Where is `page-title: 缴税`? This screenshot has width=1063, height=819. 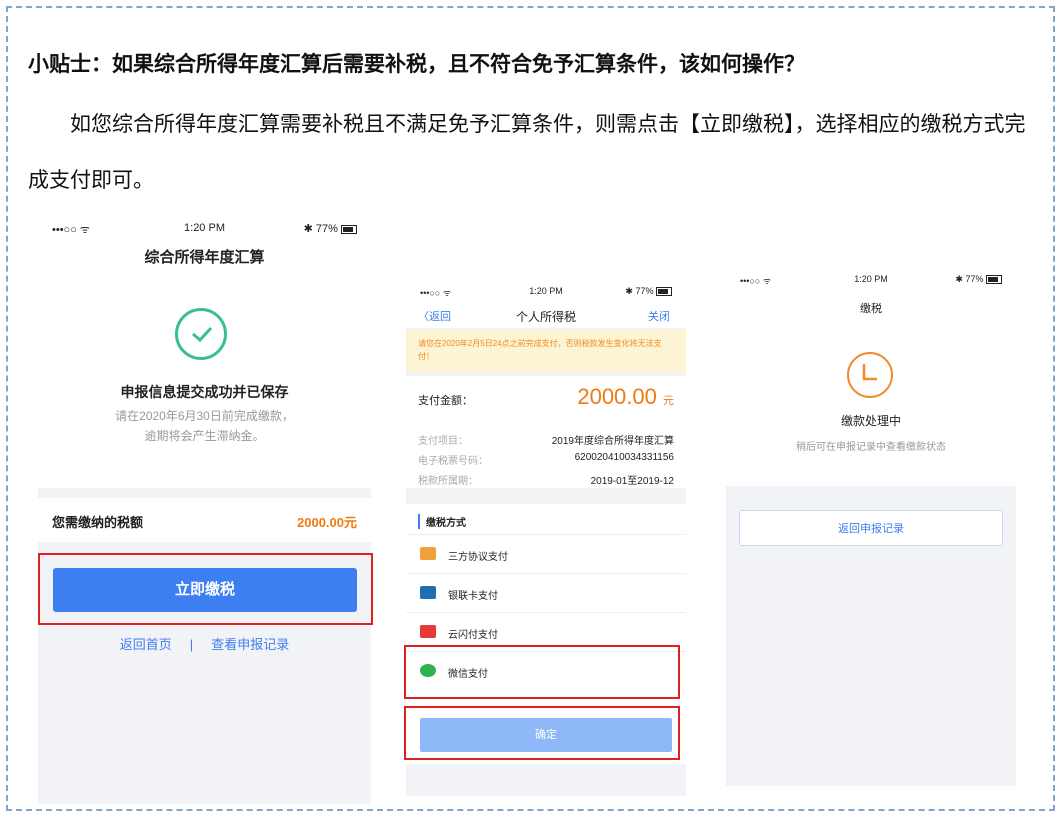
page-title: 缴税 is located at coordinates (871, 309).